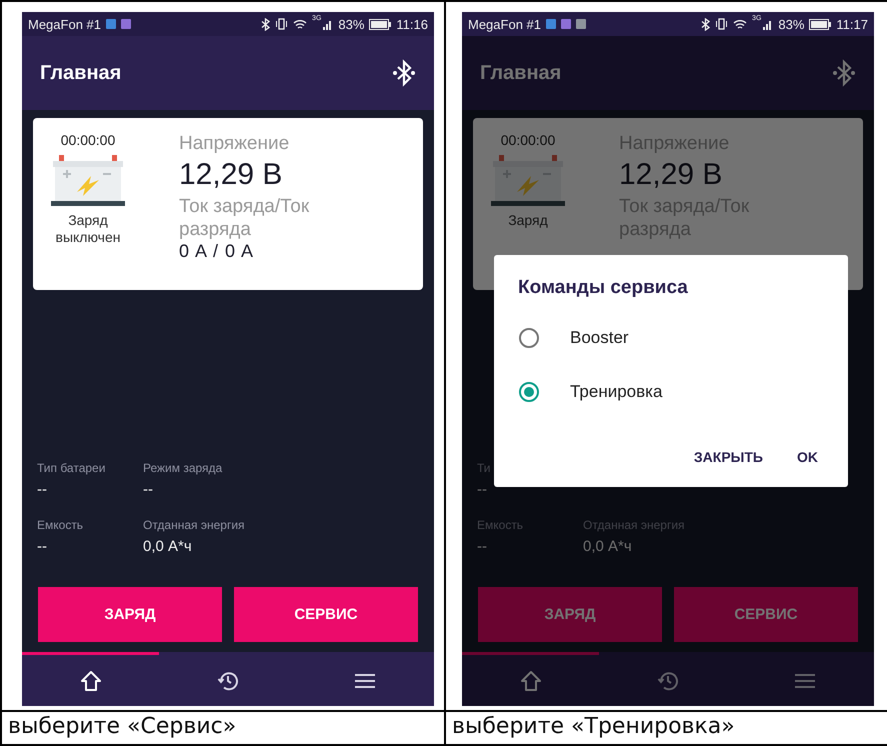 This screenshot has height=746, width=887. I want to click on clock-time: 11:17, so click(852, 24).